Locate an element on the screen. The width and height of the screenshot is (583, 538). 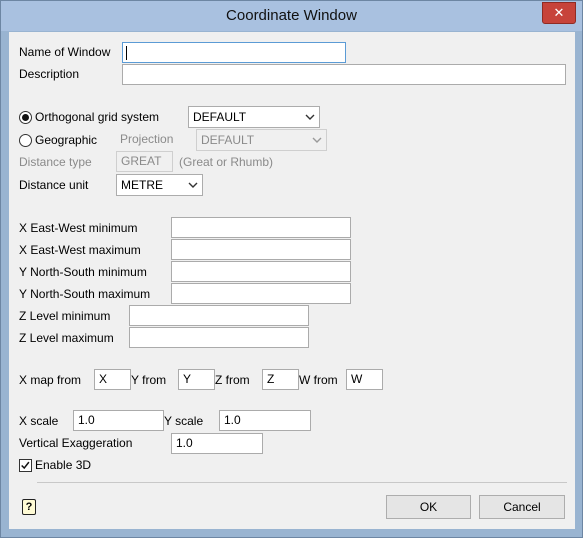
projection-select: DEFAULT is located at coordinates (261, 140).